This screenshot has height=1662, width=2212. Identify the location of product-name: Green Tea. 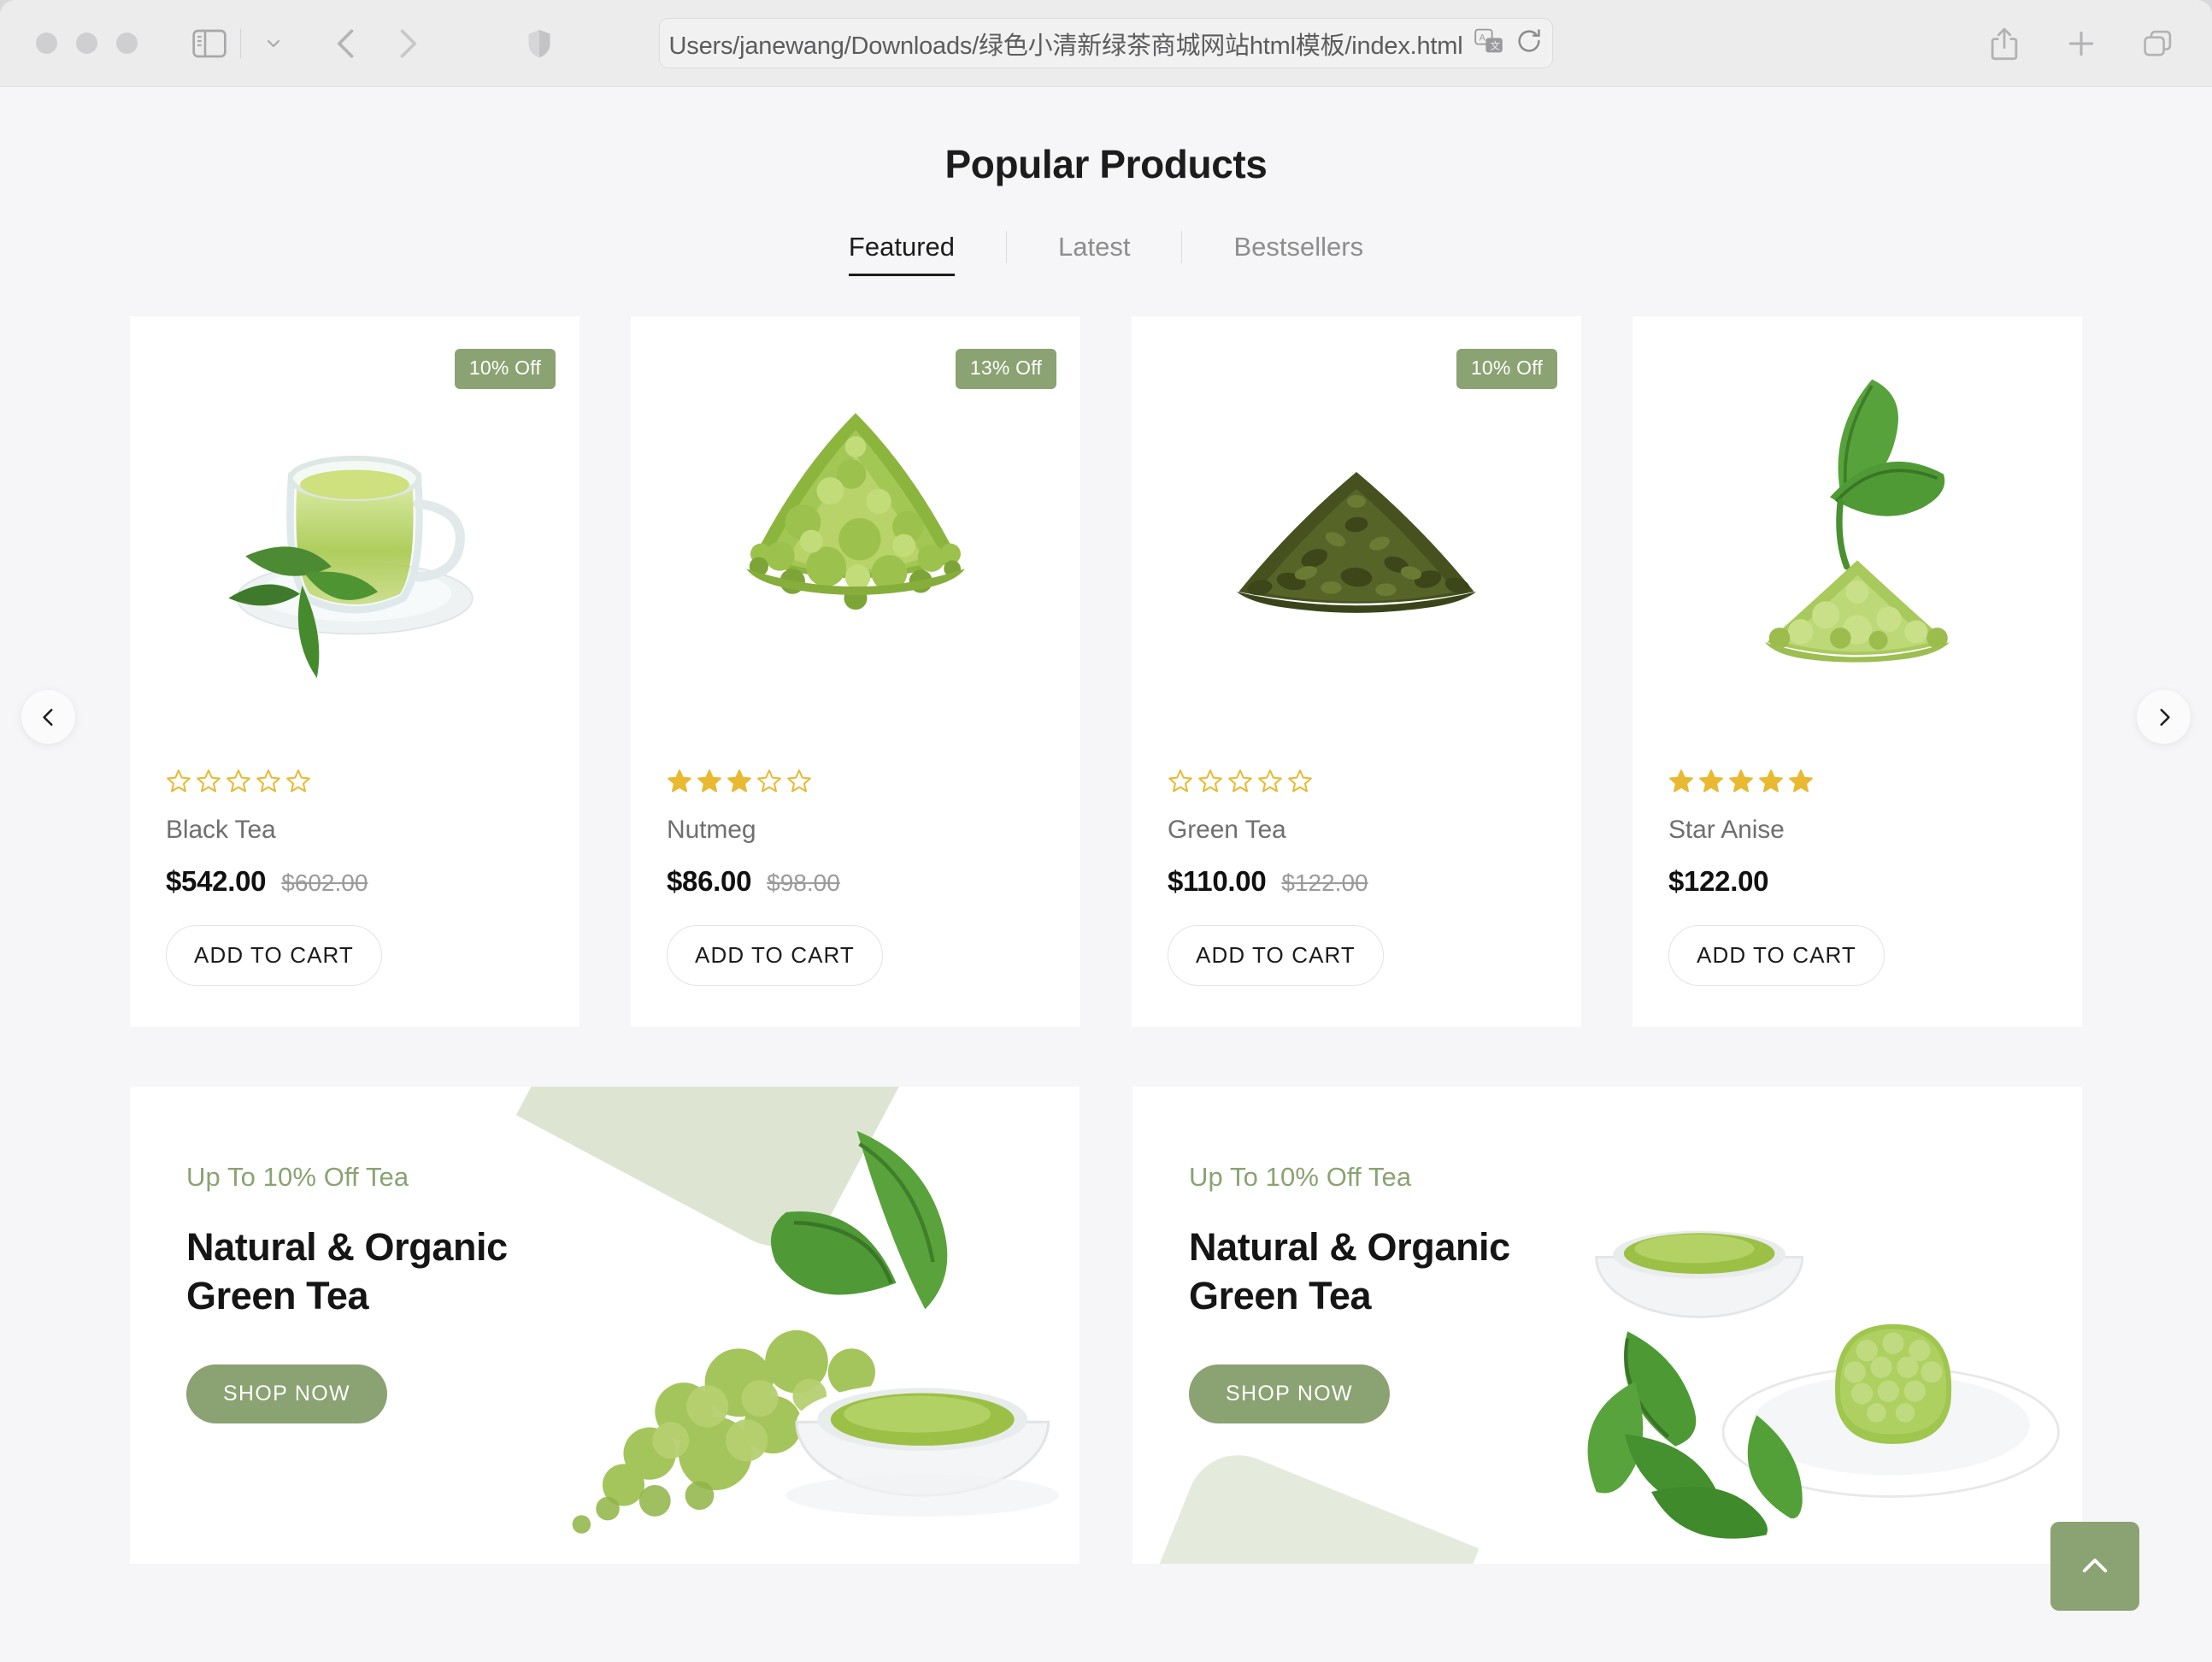
(1227, 830).